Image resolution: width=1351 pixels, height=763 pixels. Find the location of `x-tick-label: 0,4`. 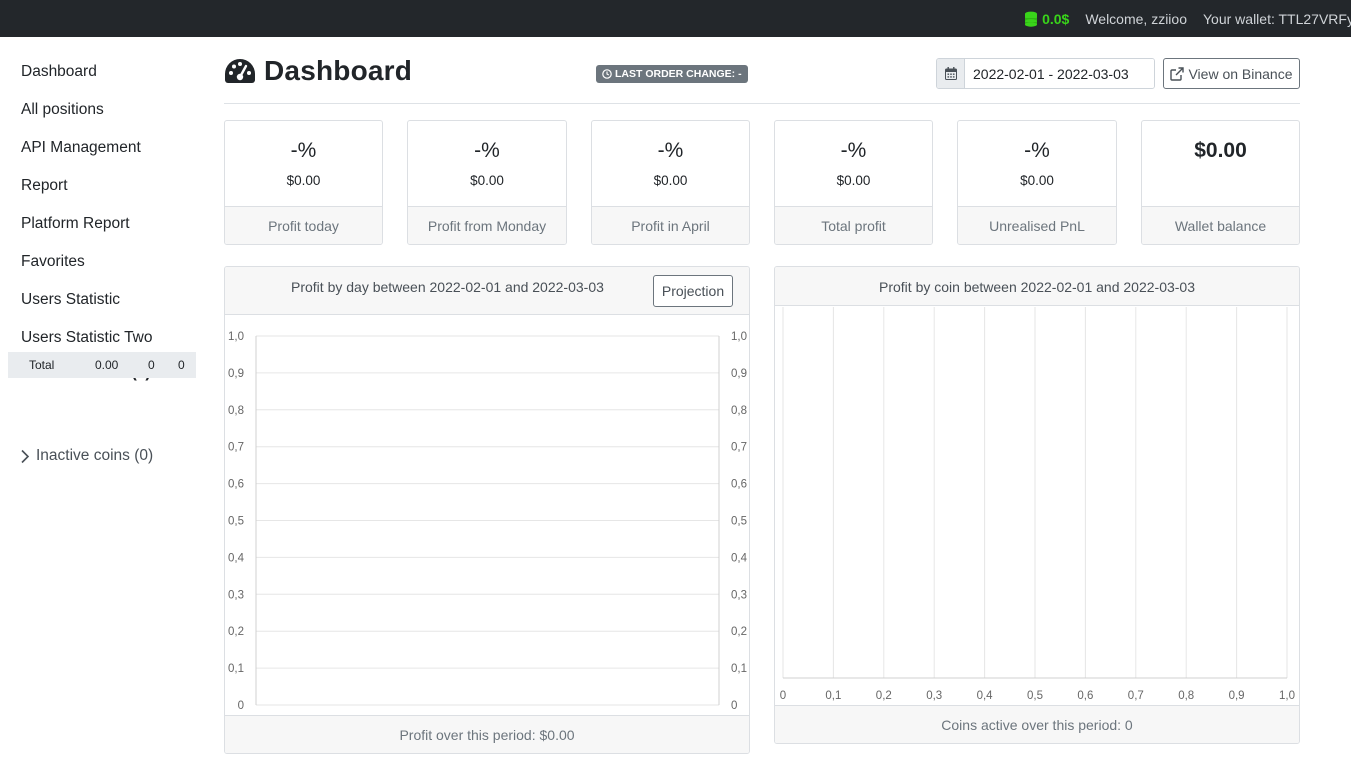

x-tick-label: 0,4 is located at coordinates (985, 696).